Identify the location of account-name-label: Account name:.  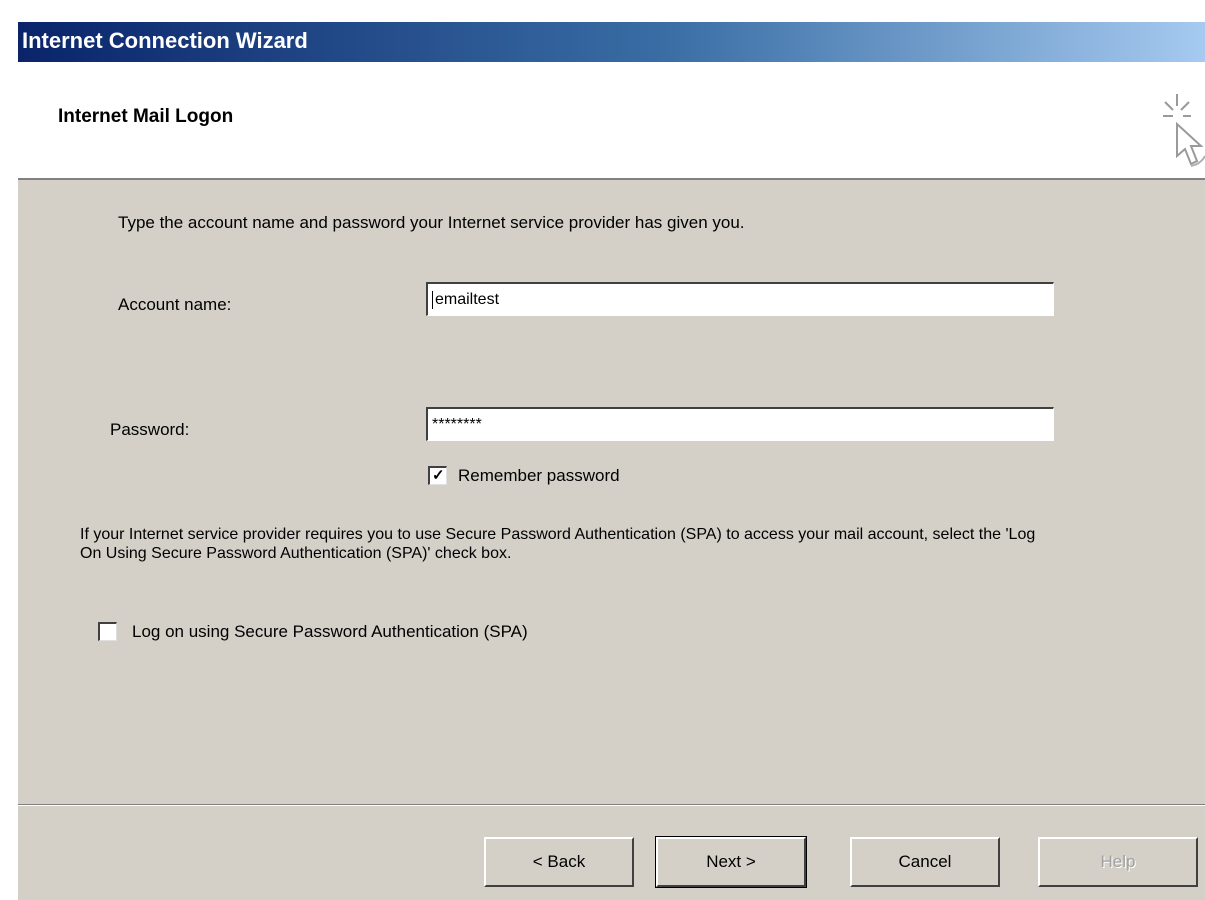
(175, 304).